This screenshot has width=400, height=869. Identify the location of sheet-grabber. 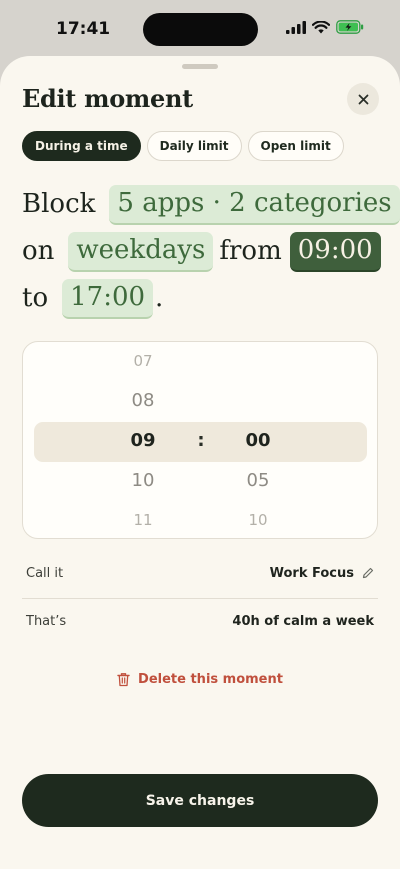
(200, 66).